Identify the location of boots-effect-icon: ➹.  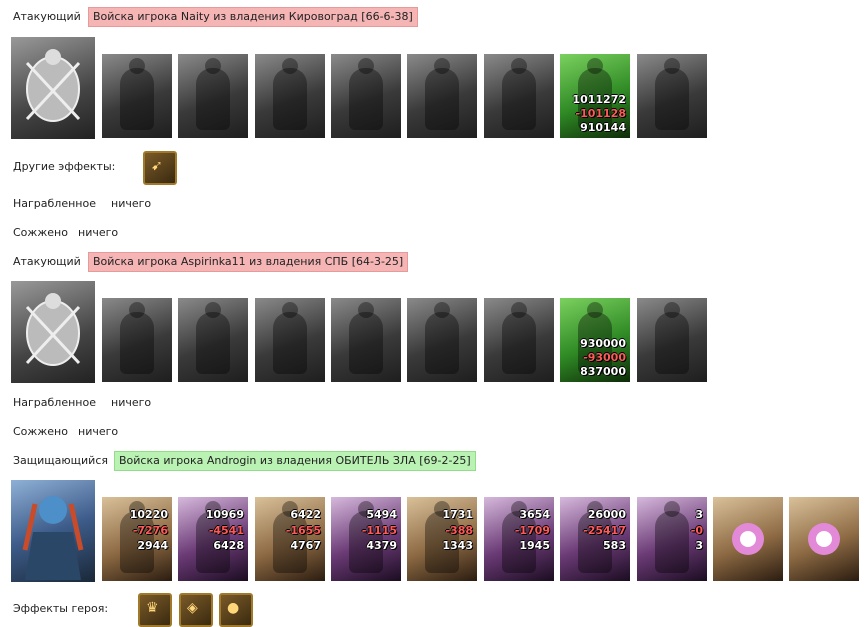
(160, 168).